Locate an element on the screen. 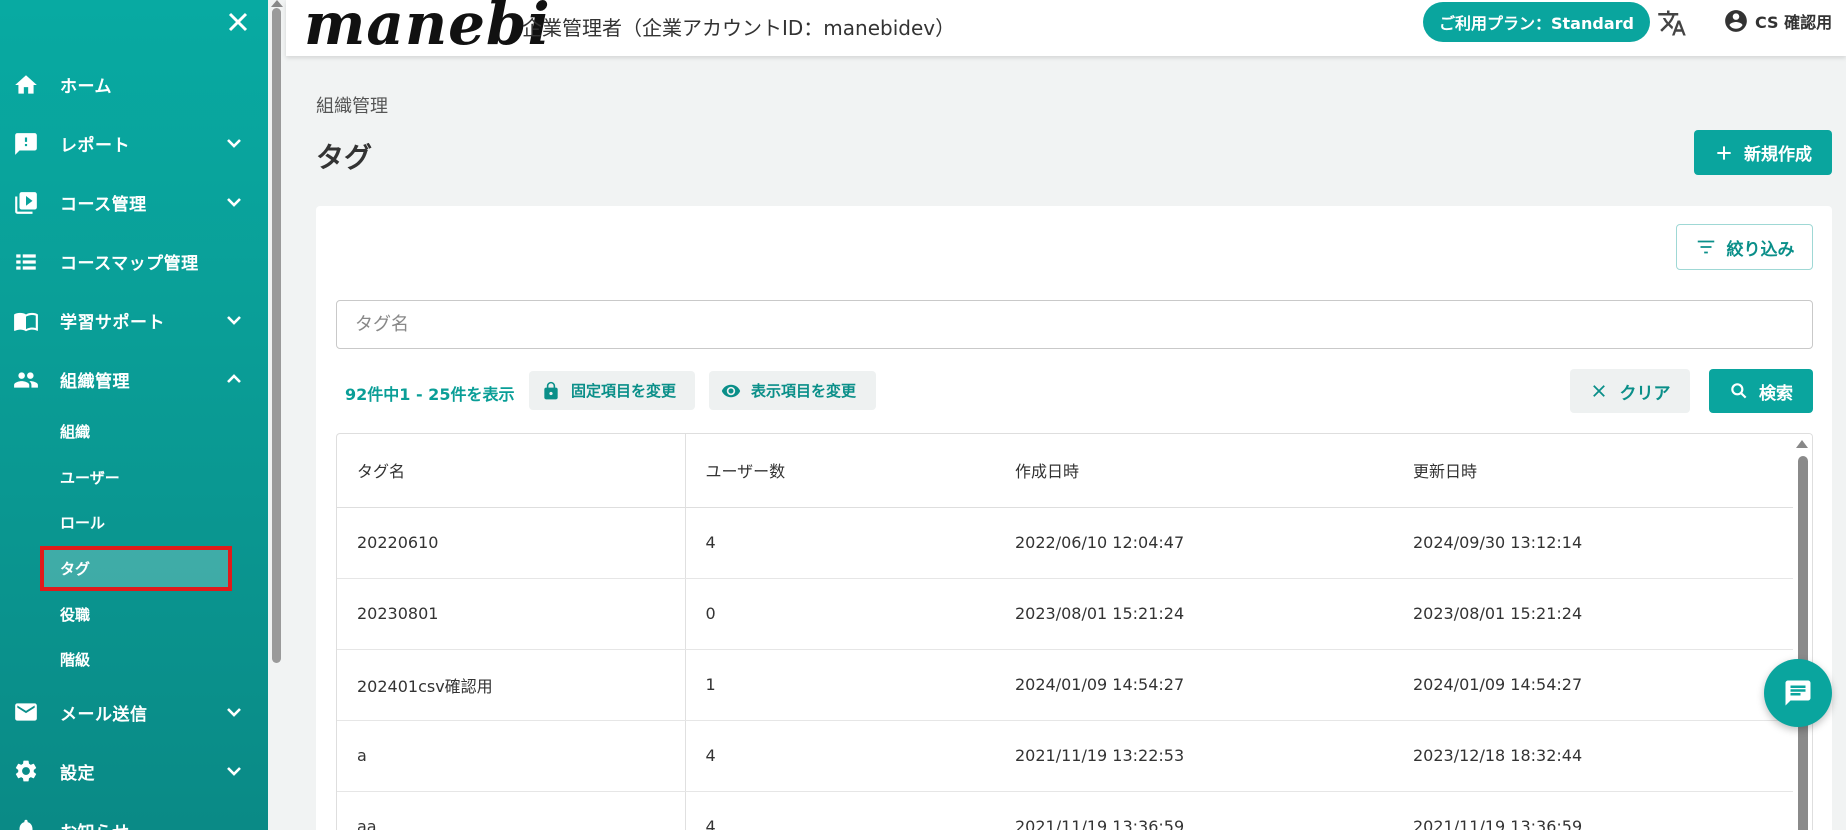 This screenshot has width=1846, height=830. translate-icon is located at coordinates (1672, 23).